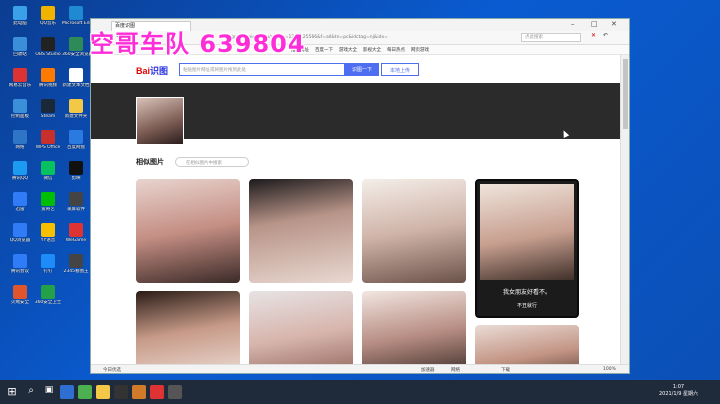  I want to click on desktop-icon: 新建文件夹, so click(76, 109).